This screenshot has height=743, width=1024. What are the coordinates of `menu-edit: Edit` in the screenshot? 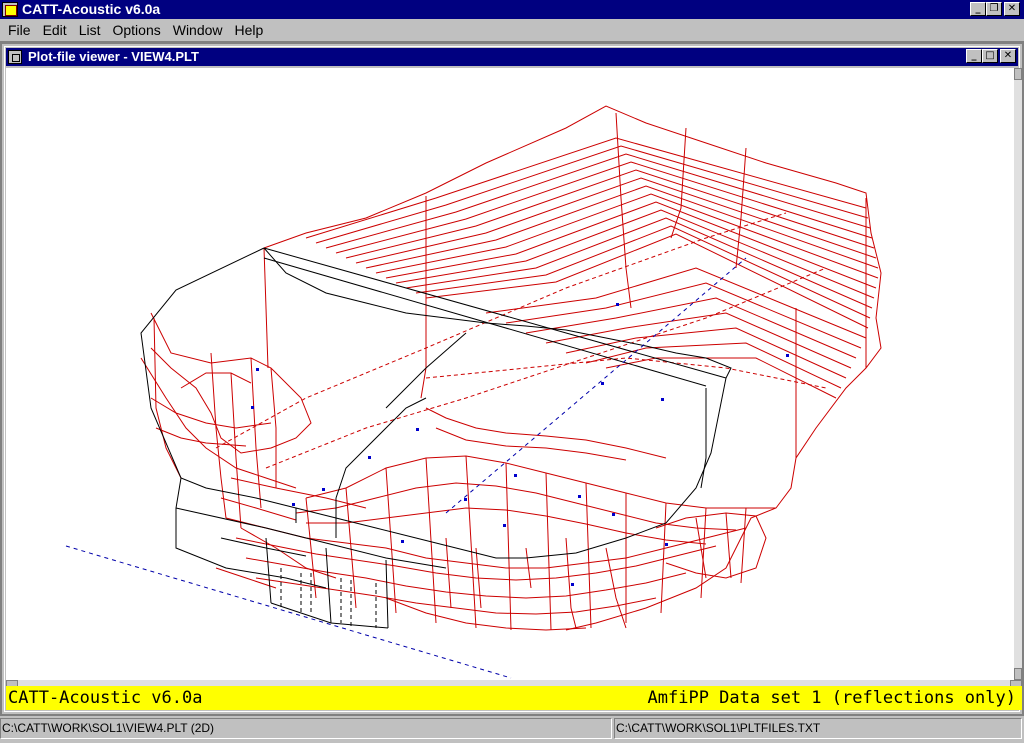 It's located at (55, 30).